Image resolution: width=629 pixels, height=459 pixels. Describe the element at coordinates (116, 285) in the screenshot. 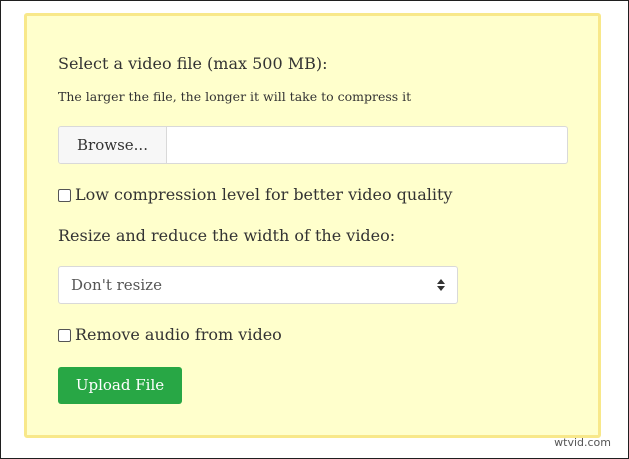

I see `resize-select-value: Don't resize` at that location.